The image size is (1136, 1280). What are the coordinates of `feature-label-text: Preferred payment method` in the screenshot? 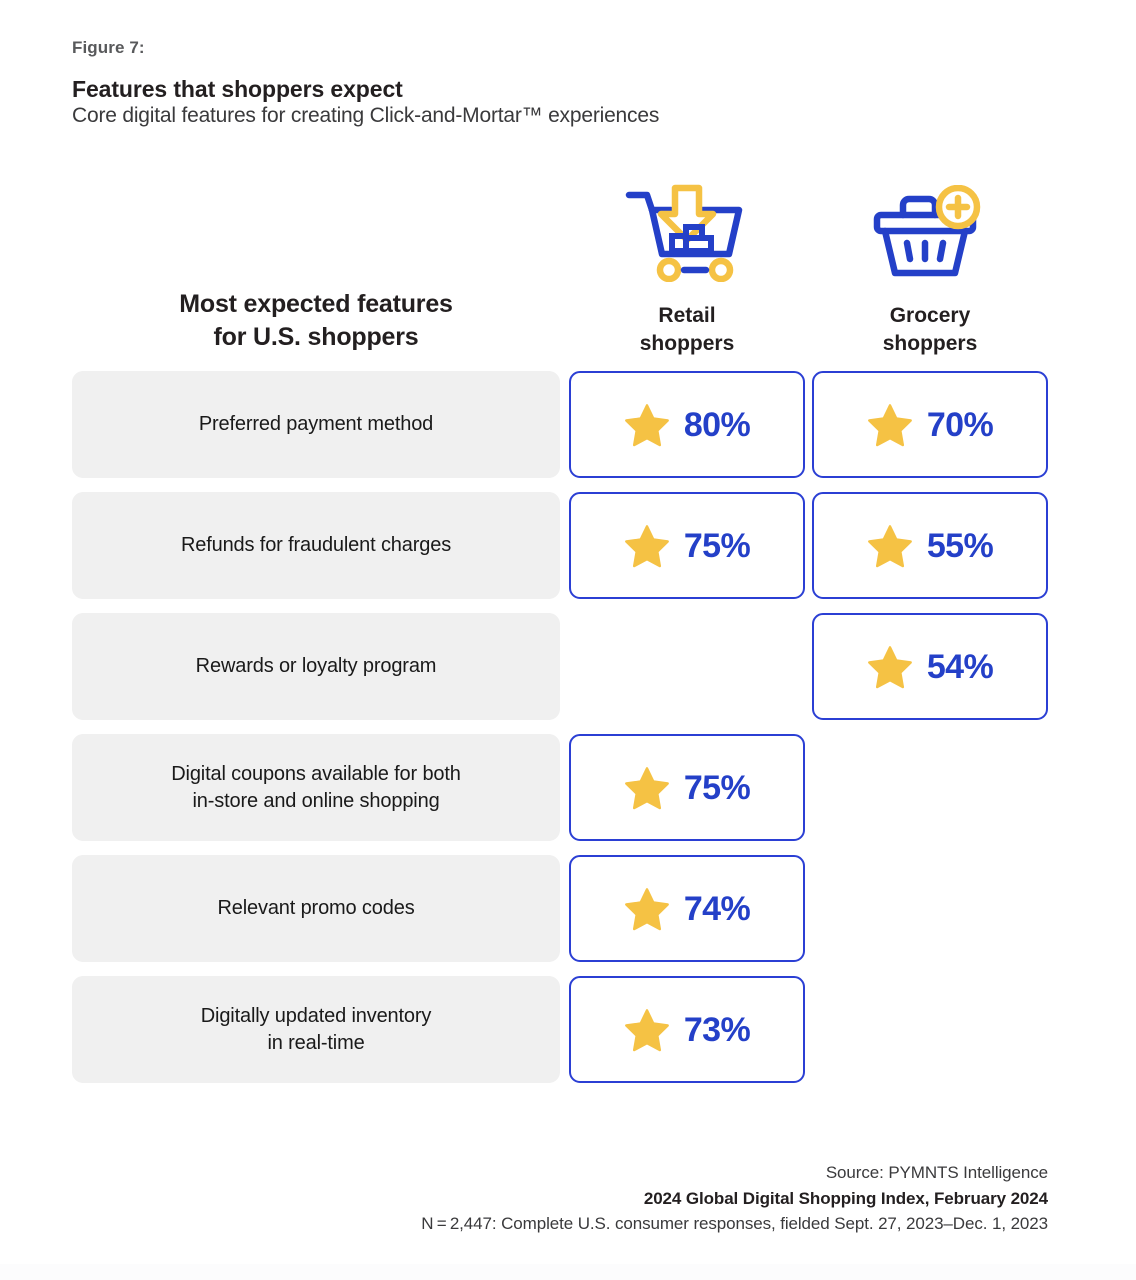 It's located at (316, 424).